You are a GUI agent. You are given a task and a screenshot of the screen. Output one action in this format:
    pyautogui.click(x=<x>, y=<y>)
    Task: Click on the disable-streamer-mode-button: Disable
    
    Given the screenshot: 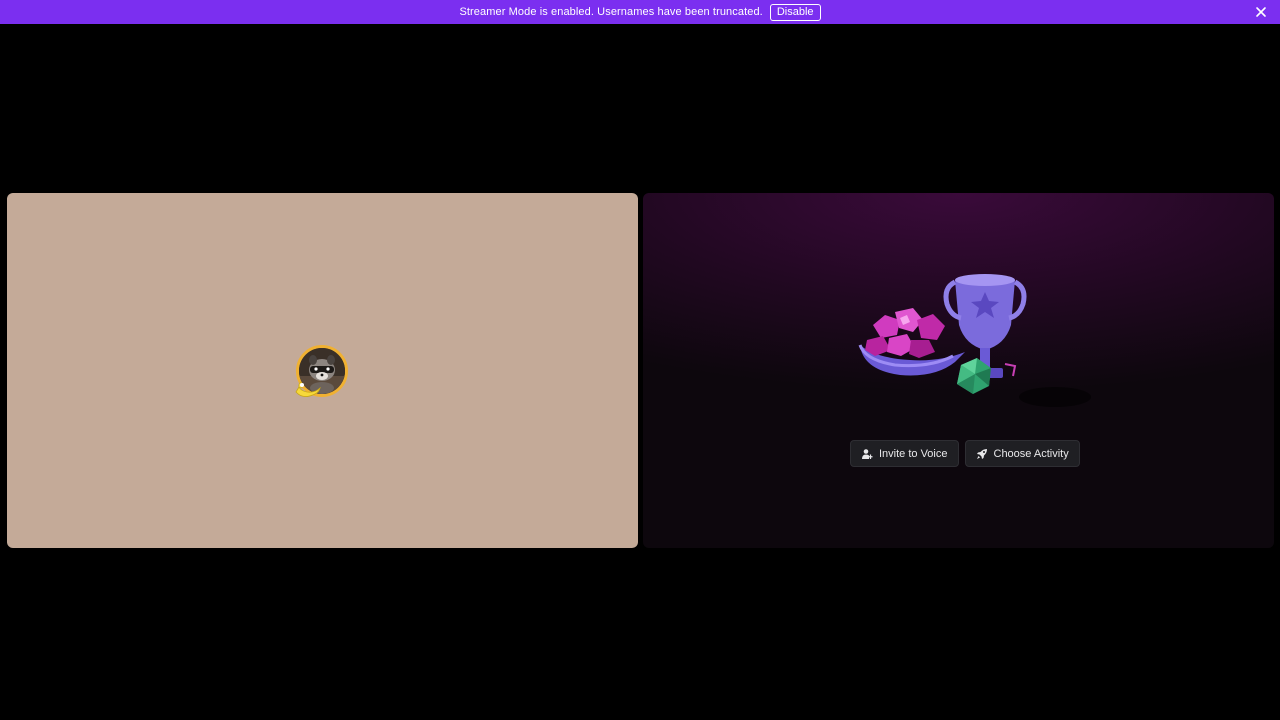 What is the action you would take?
    pyautogui.click(x=795, y=12)
    